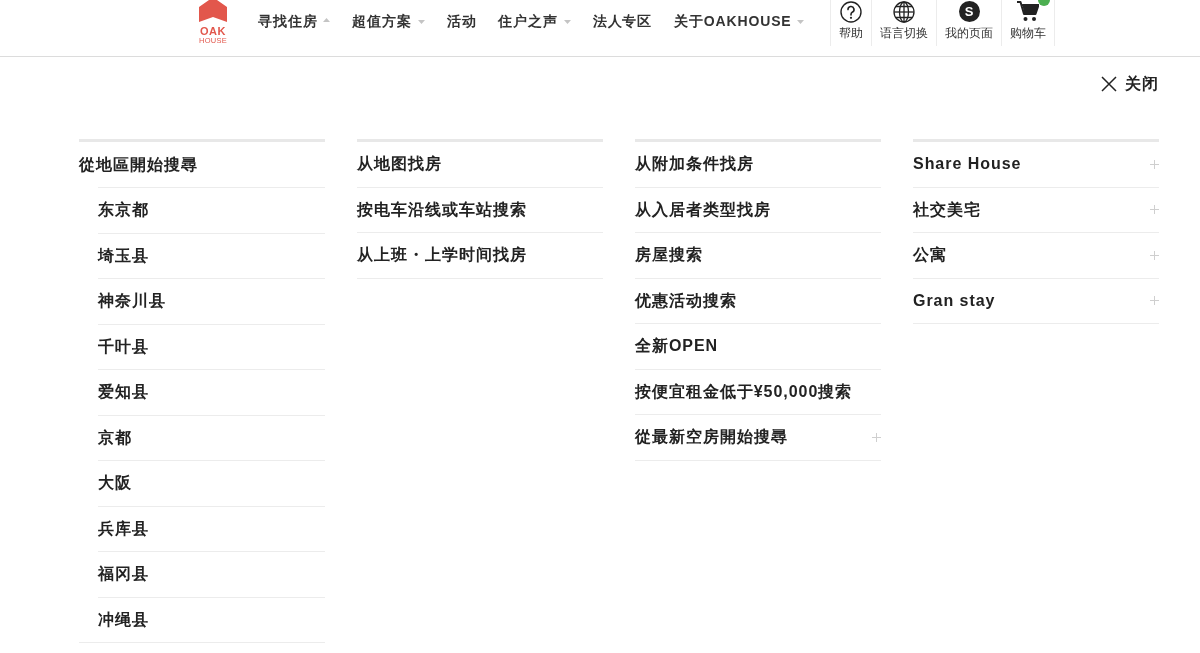 This screenshot has height=653, width=1200. What do you see at coordinates (1036, 256) in the screenshot?
I see `menu-link: 公寓` at bounding box center [1036, 256].